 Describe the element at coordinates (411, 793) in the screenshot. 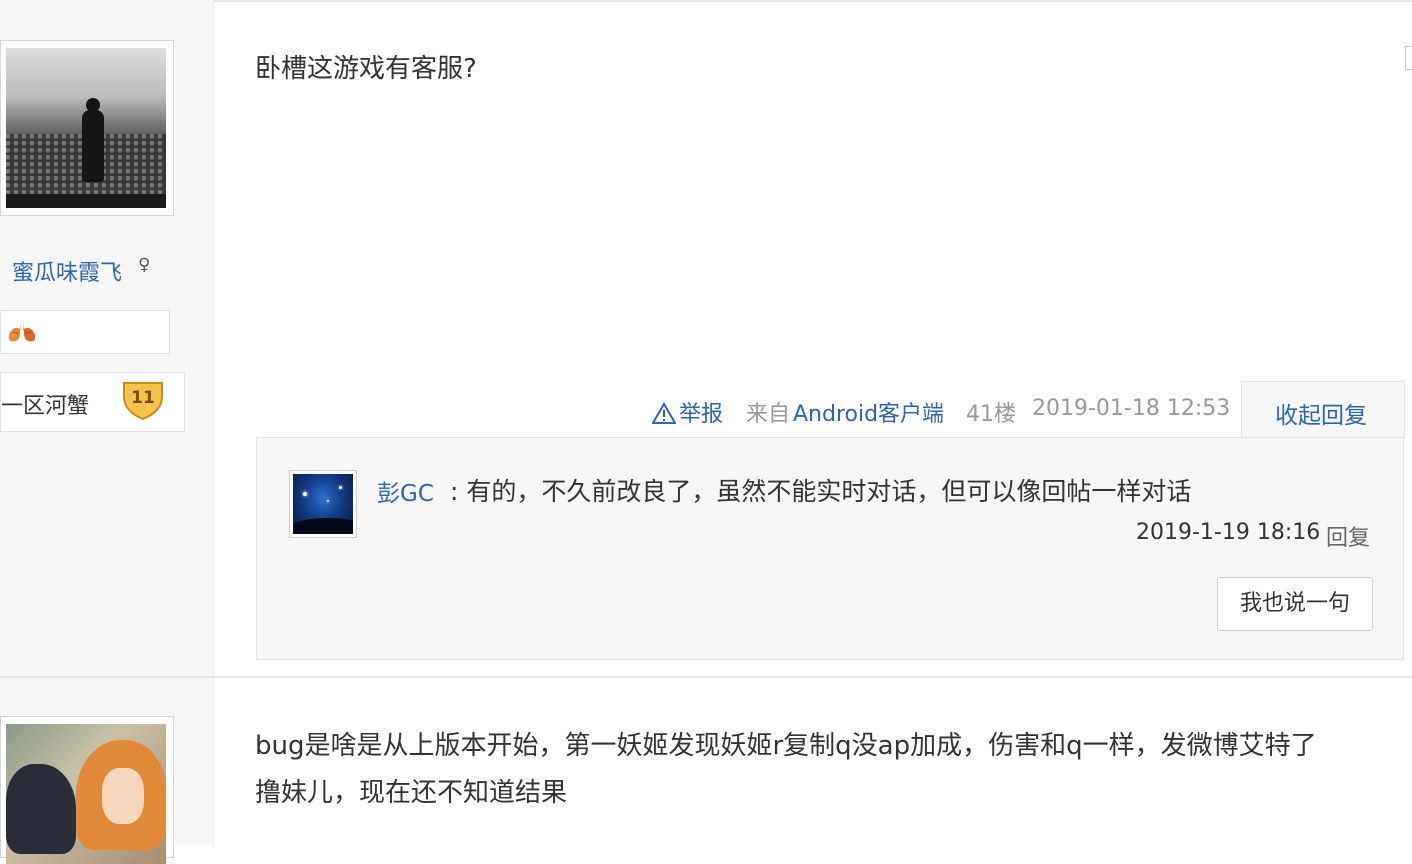

I see `post2-content-line: 撸妹儿，现在还不知道结果` at that location.